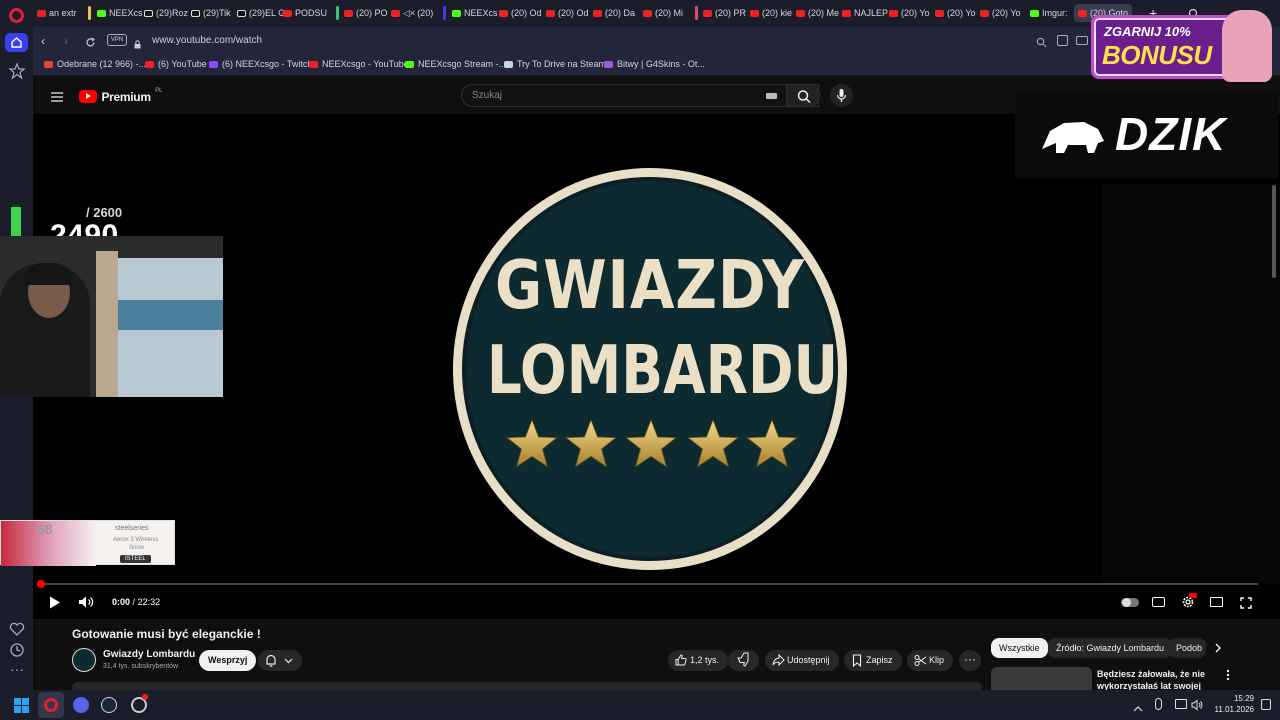  What do you see at coordinates (1041, 41) in the screenshot?
I see `search-page-icon` at bounding box center [1041, 41].